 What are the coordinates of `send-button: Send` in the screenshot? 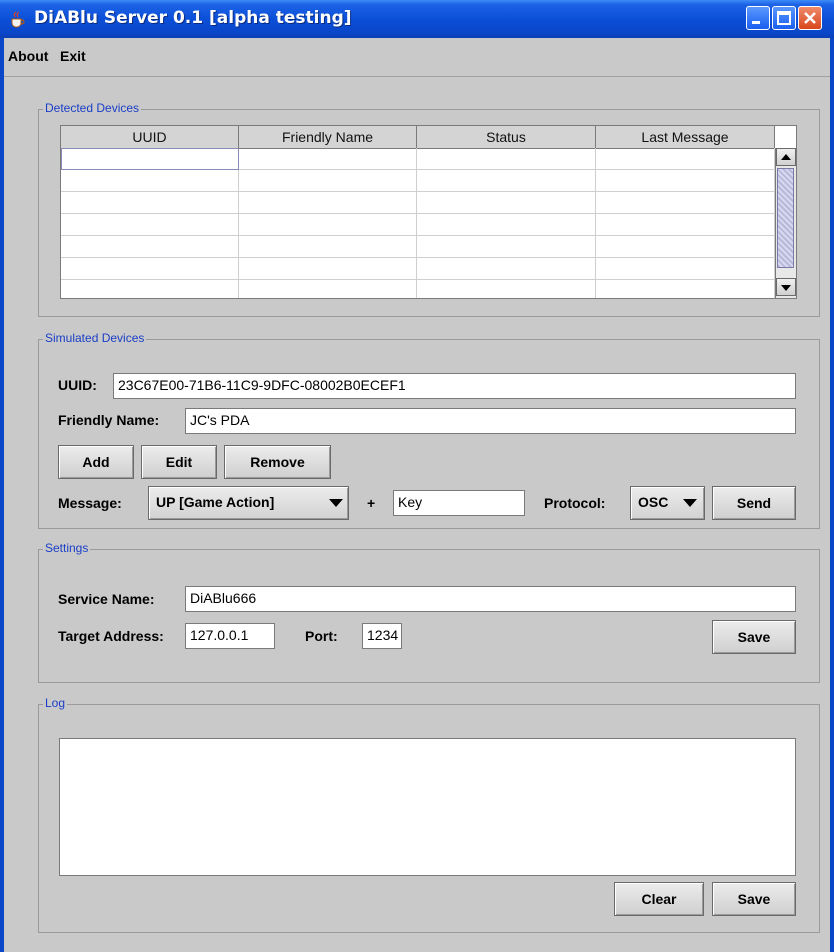 It's located at (754, 503).